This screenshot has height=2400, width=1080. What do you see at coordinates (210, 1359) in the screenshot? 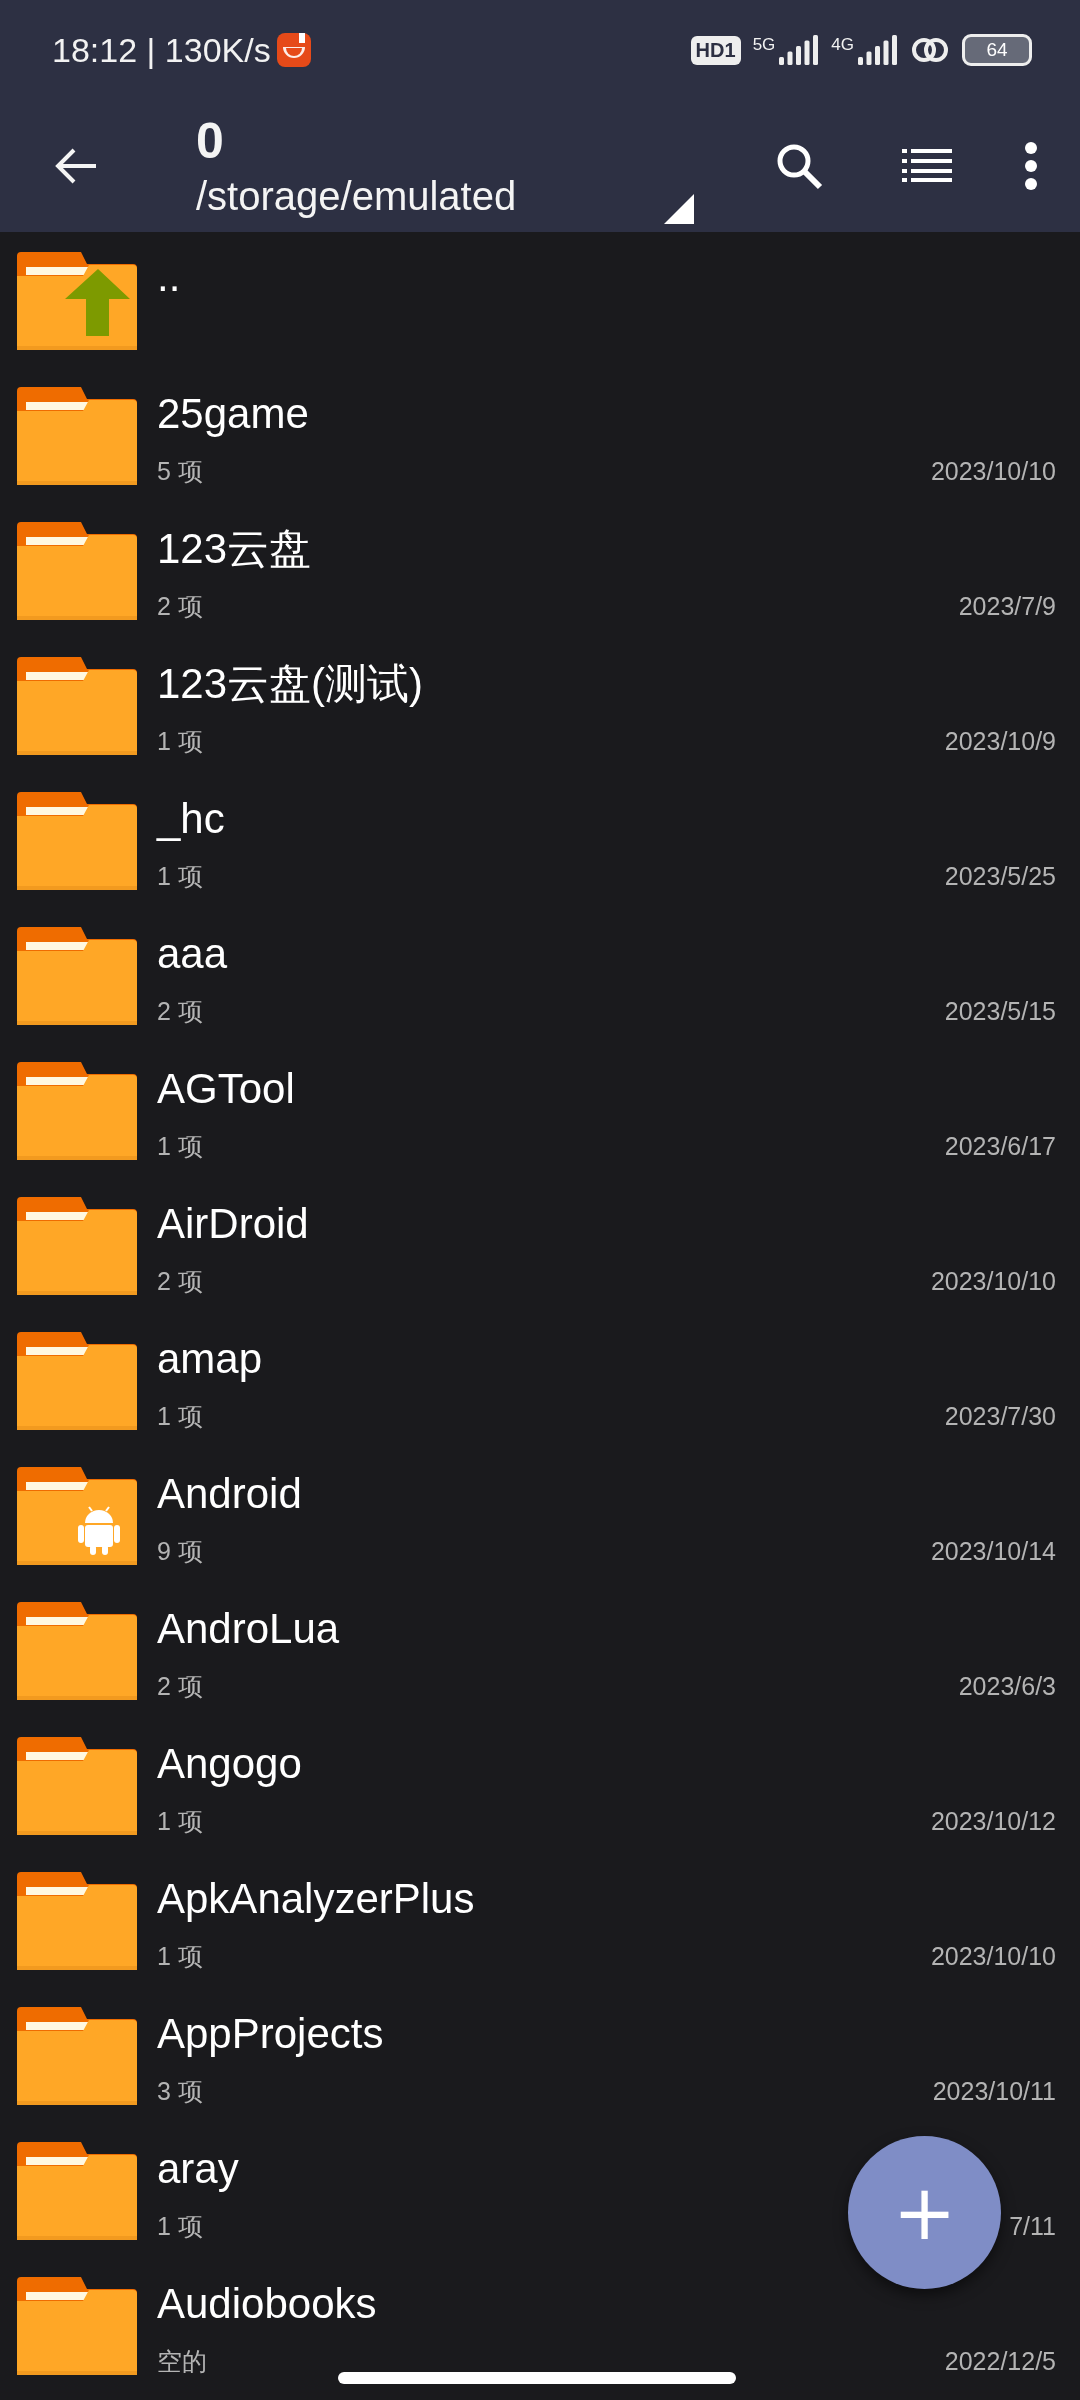
I see `file-name: amap` at bounding box center [210, 1359].